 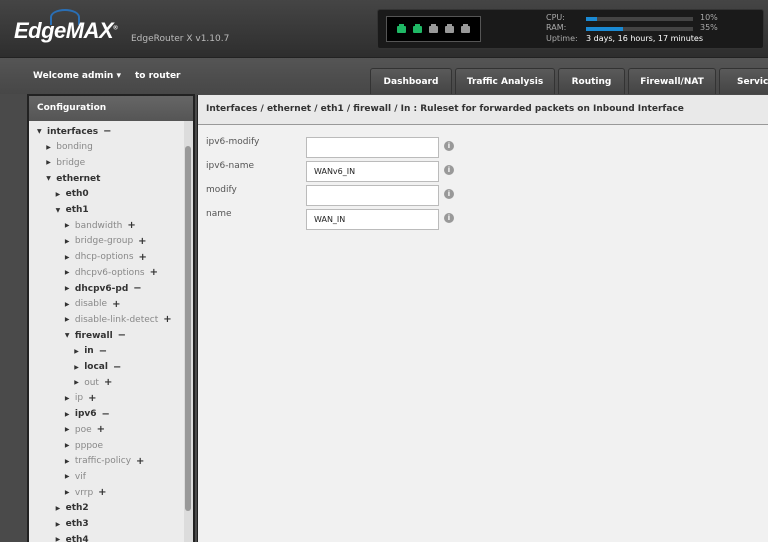 What do you see at coordinates (80, 477) in the screenshot?
I see `tree-item-label: vif` at bounding box center [80, 477].